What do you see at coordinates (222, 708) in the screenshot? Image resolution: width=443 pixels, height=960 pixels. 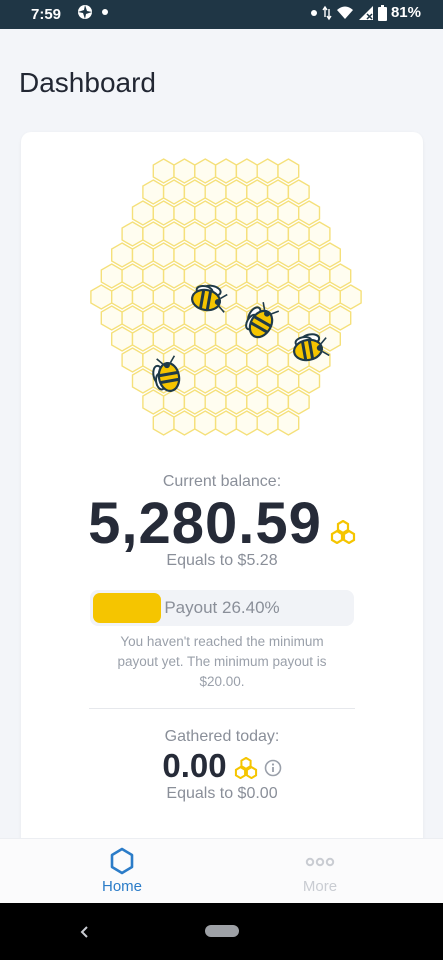 I see `divider` at bounding box center [222, 708].